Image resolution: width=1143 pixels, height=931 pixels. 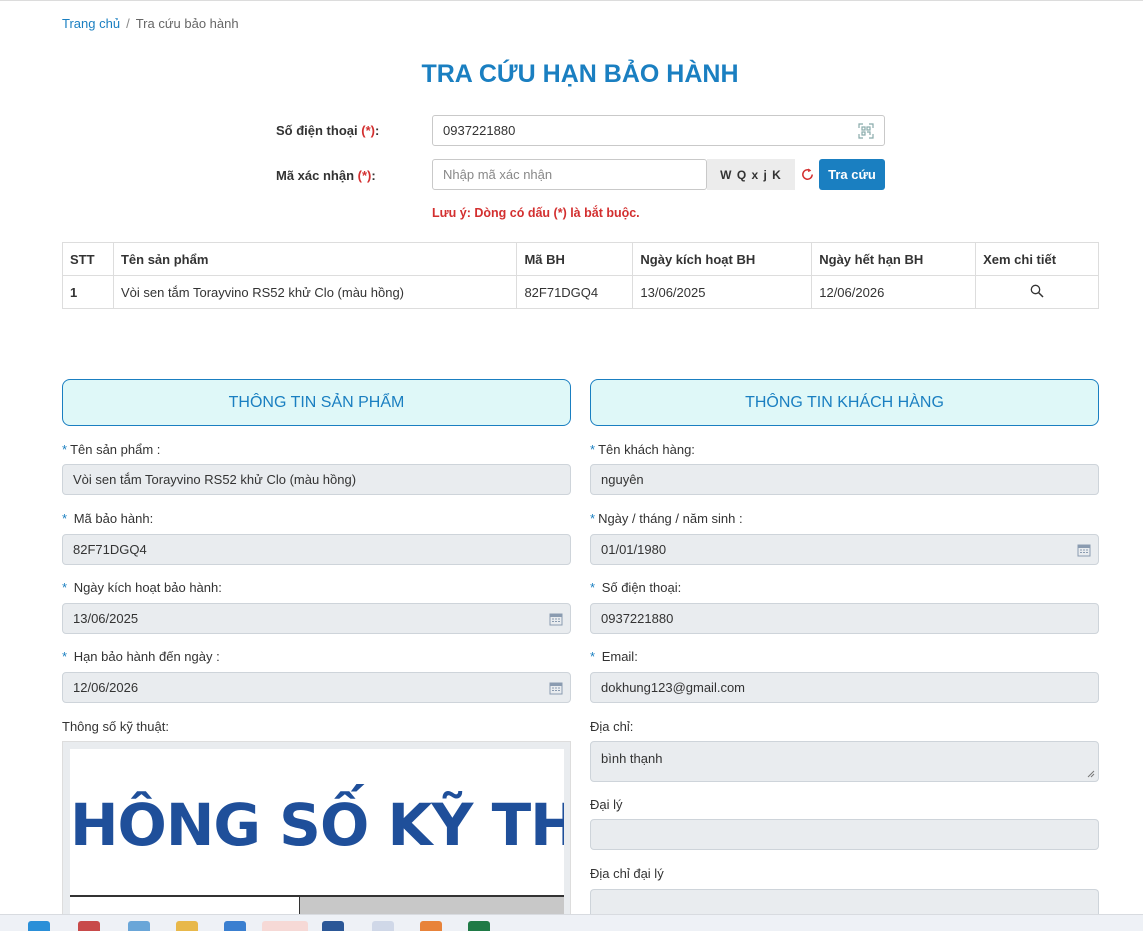 I want to click on customer-phone-label: * Số điện thoại:, so click(x=635, y=587).